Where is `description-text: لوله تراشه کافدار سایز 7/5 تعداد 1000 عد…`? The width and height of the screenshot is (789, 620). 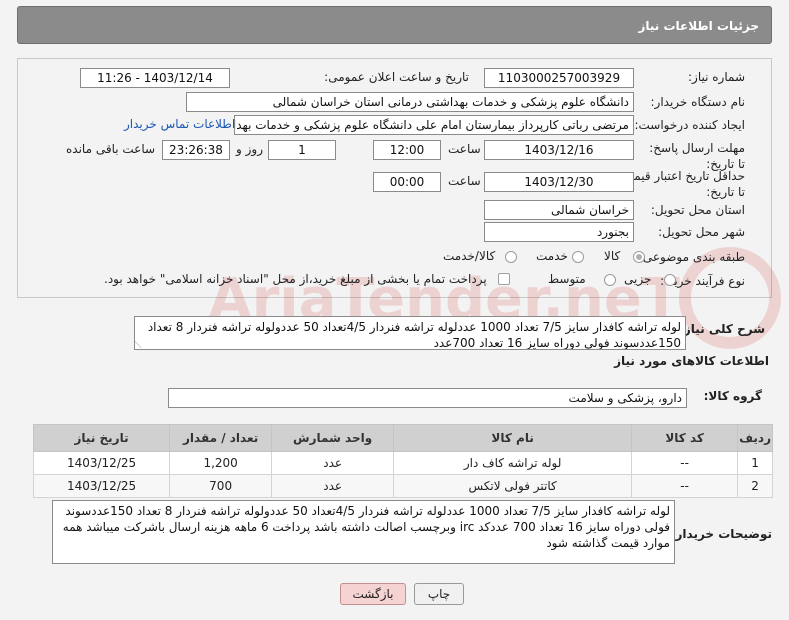 description-text: لوله تراشه کافدار سایز 7/5 تعداد 1000 عد… is located at coordinates (414, 335).